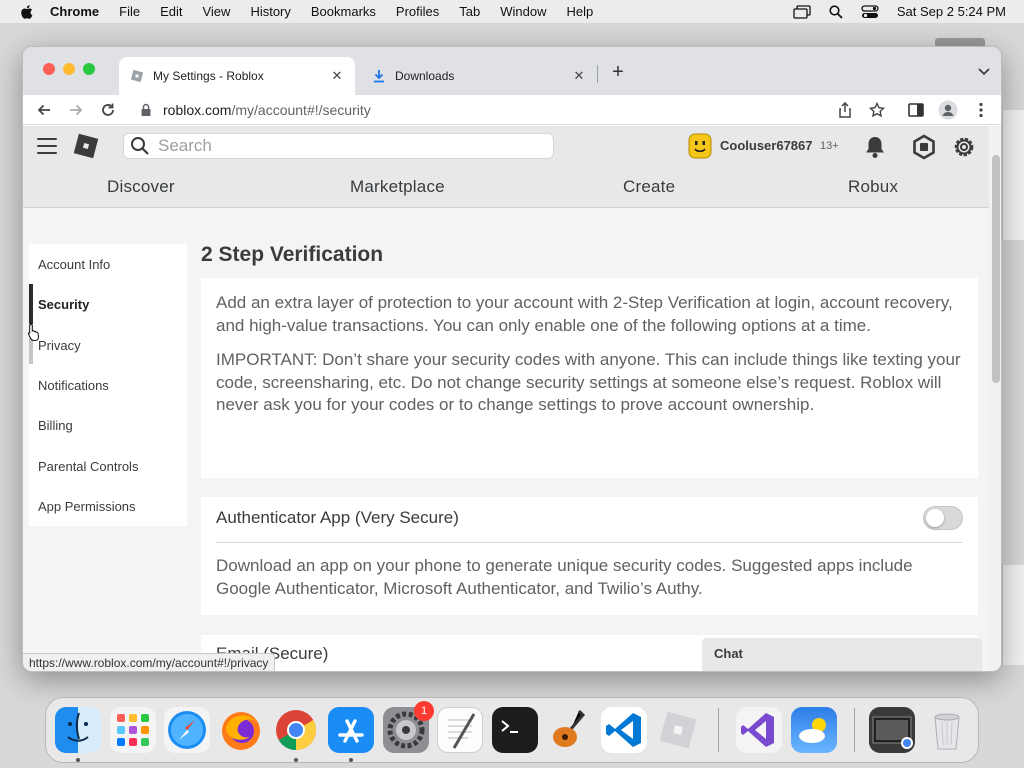 The height and width of the screenshot is (768, 1024). I want to click on roblox-header: Cooluser67867 13+, so click(506, 146).